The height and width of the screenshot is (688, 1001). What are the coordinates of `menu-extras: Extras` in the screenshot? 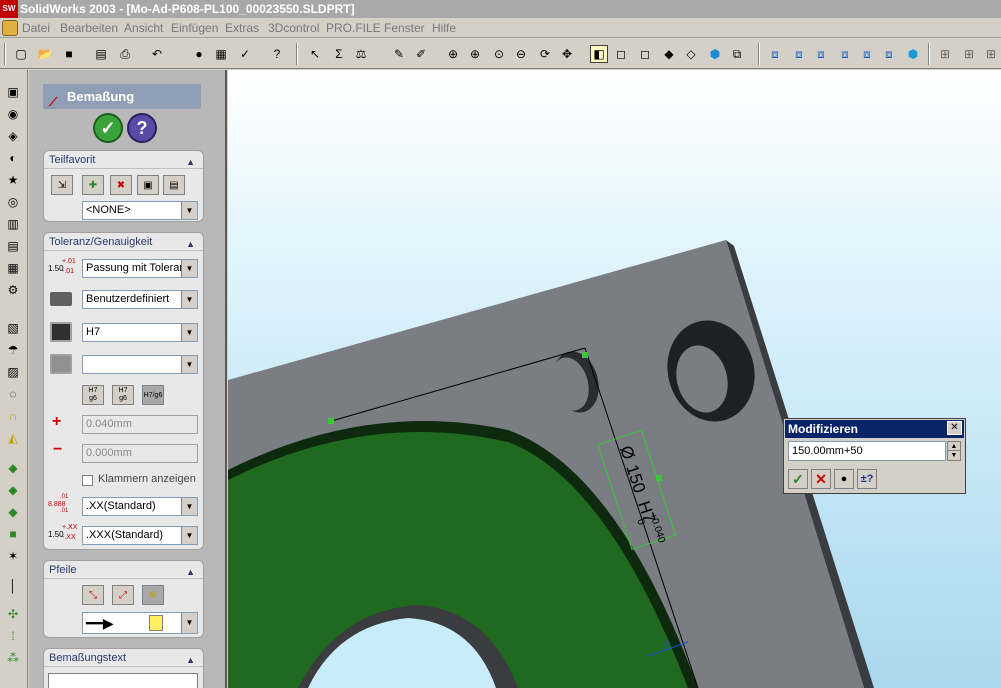 It's located at (242, 28).